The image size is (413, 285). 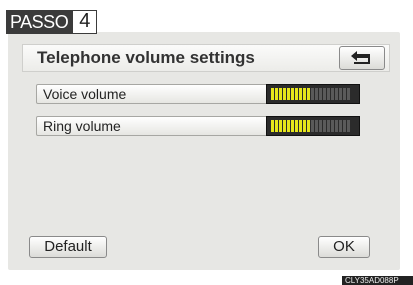 I want to click on voice-volume-row: Voice volume, so click(x=201, y=94).